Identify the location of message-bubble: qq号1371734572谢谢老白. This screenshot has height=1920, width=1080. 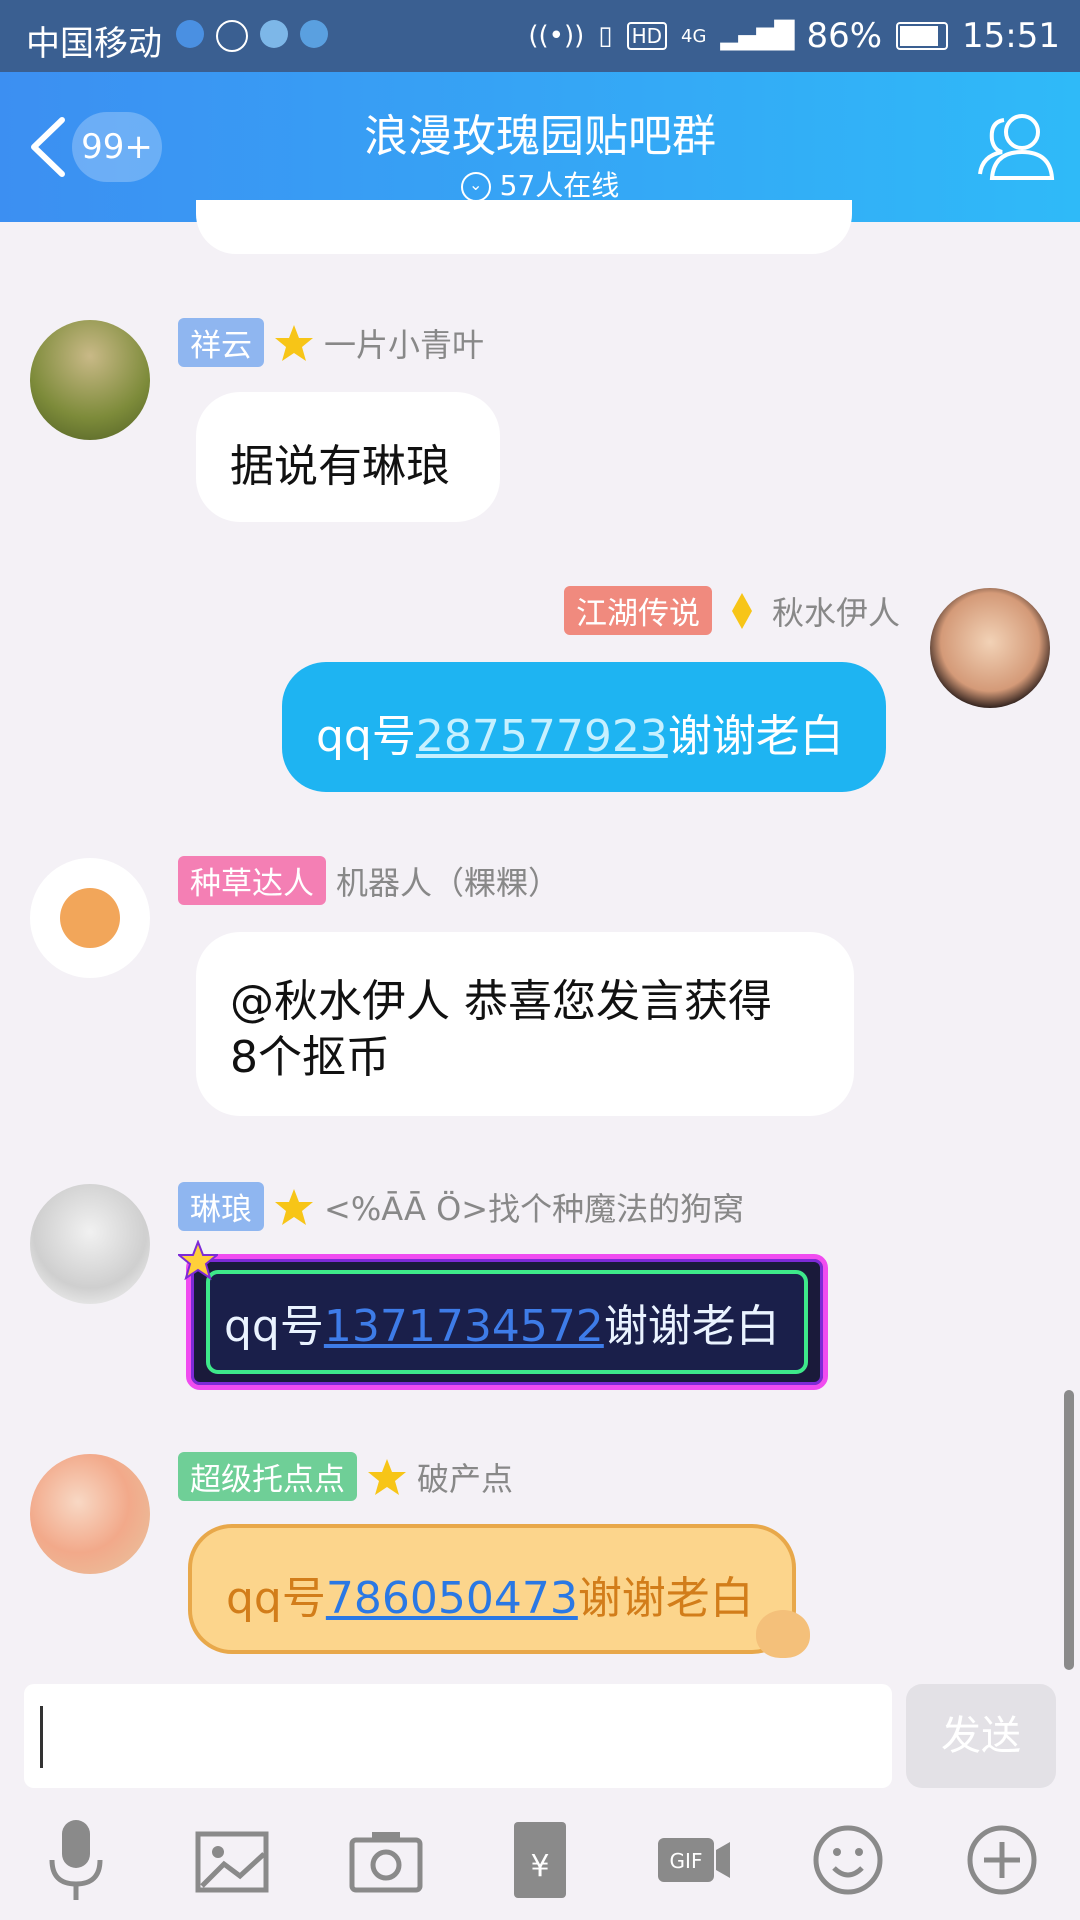
(507, 1322).